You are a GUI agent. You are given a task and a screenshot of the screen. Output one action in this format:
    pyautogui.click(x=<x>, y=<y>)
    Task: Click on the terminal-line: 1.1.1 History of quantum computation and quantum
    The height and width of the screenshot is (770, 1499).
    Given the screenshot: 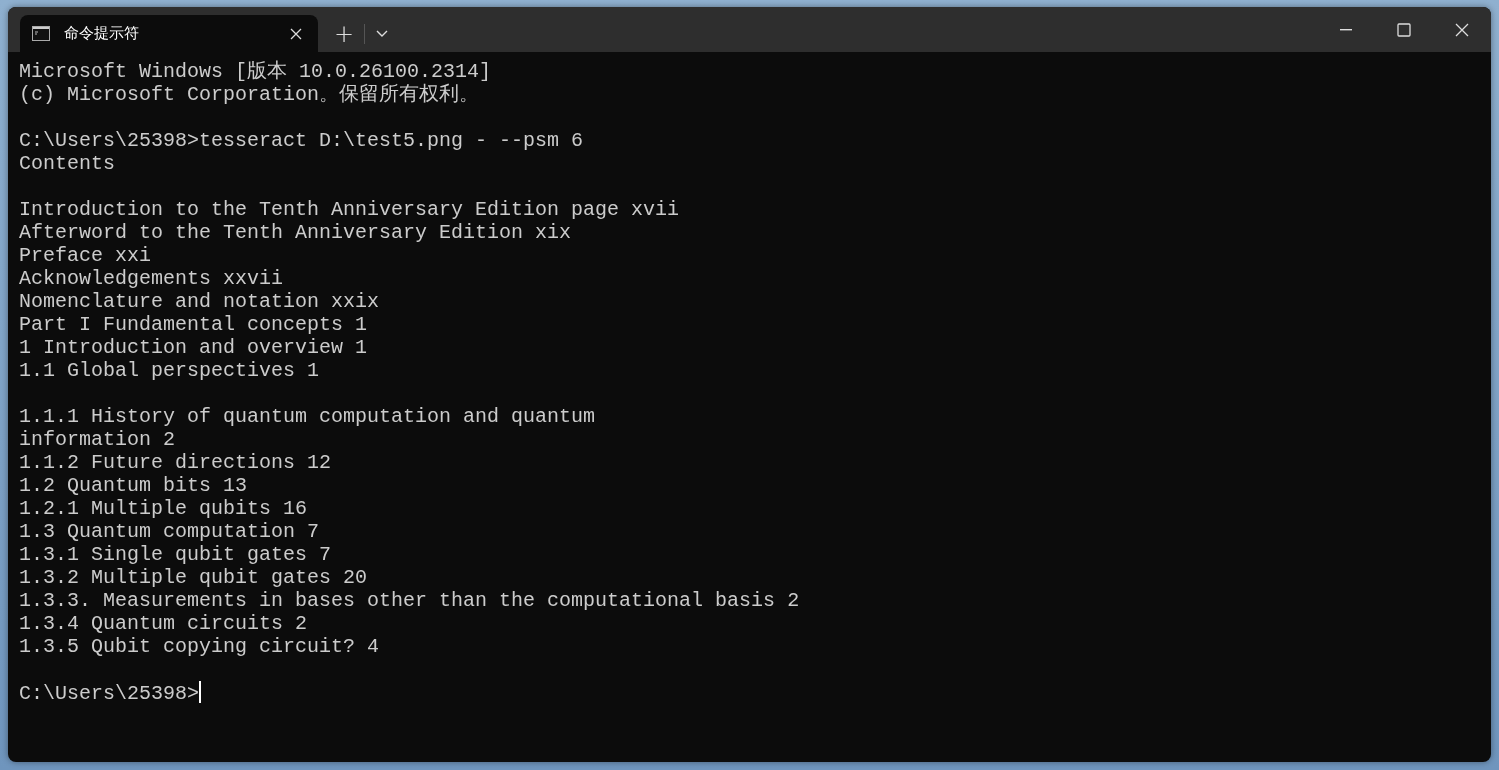 What is the action you would take?
    pyautogui.click(x=307, y=416)
    